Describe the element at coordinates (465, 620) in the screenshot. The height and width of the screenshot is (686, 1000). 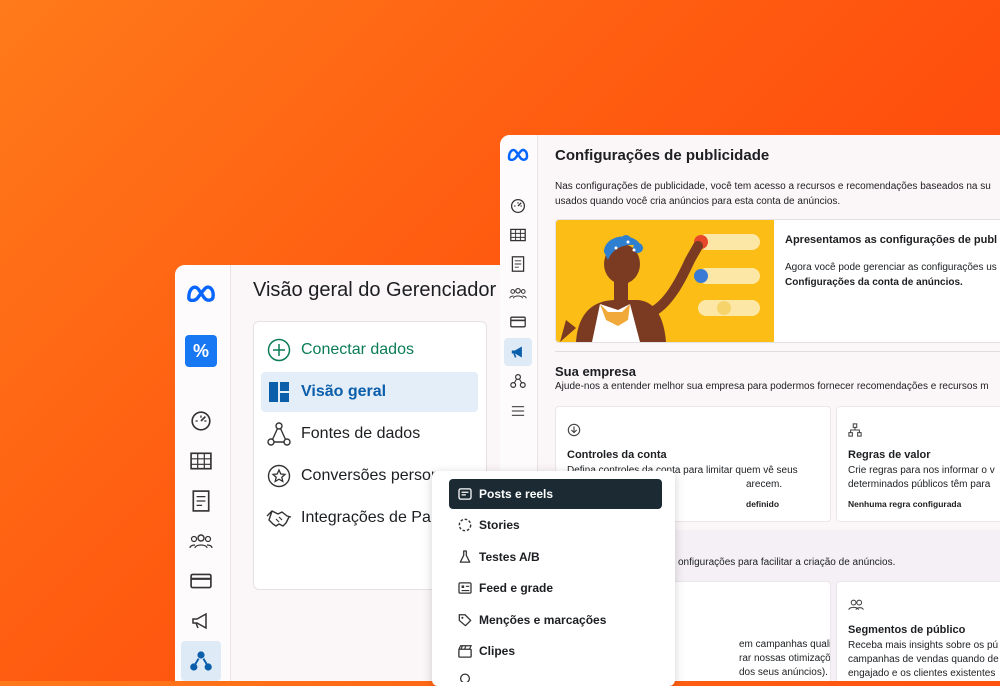
I see `tag-icon` at that location.